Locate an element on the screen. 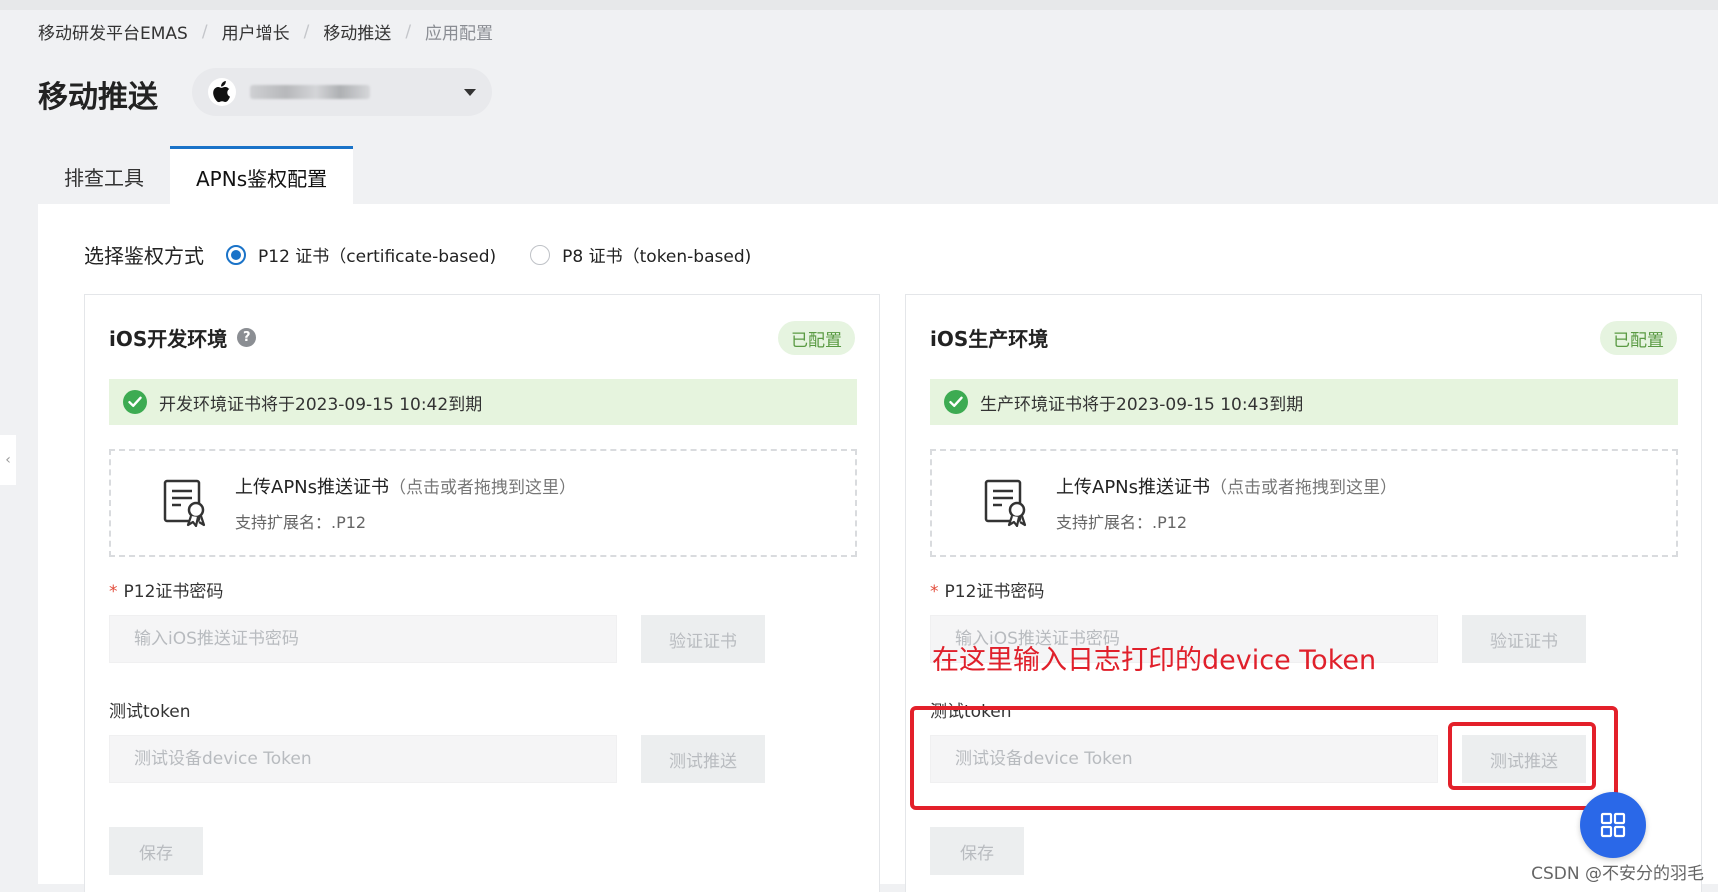 The height and width of the screenshot is (892, 1718). expiry-alert: 生产环境证书将于2023-09-15 10:43到期 is located at coordinates (1304, 402).